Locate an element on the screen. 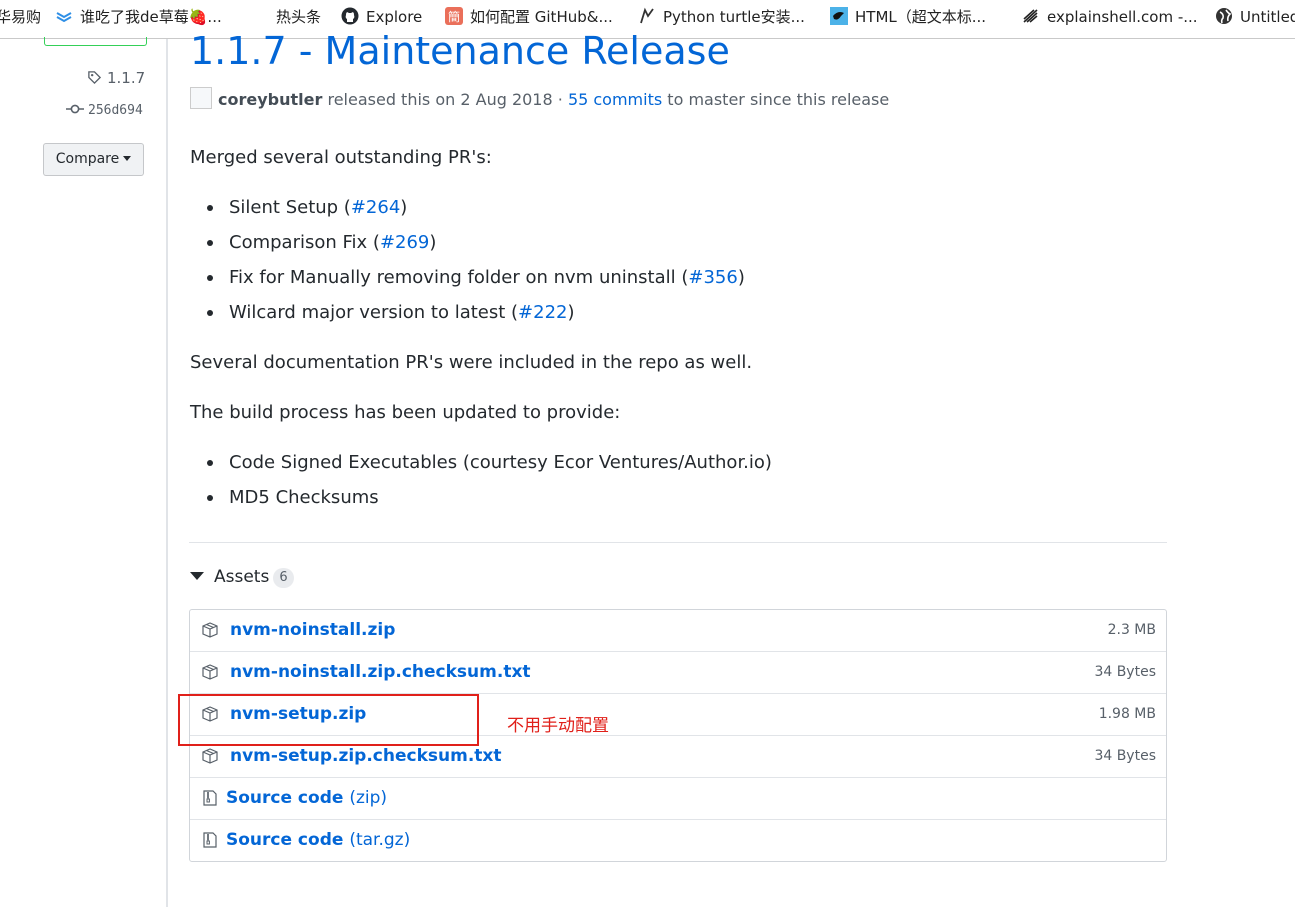 This screenshot has width=1295, height=907. list-item: Comparison Fix (#269) is located at coordinates (321, 243).